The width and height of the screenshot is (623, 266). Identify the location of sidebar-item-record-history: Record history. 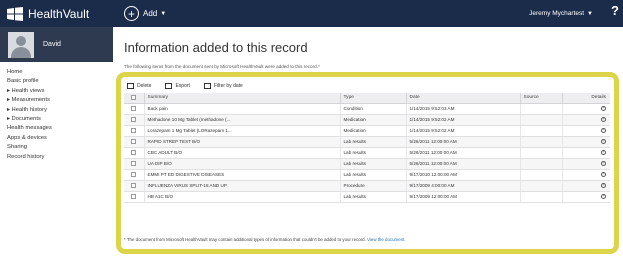
(59, 157).